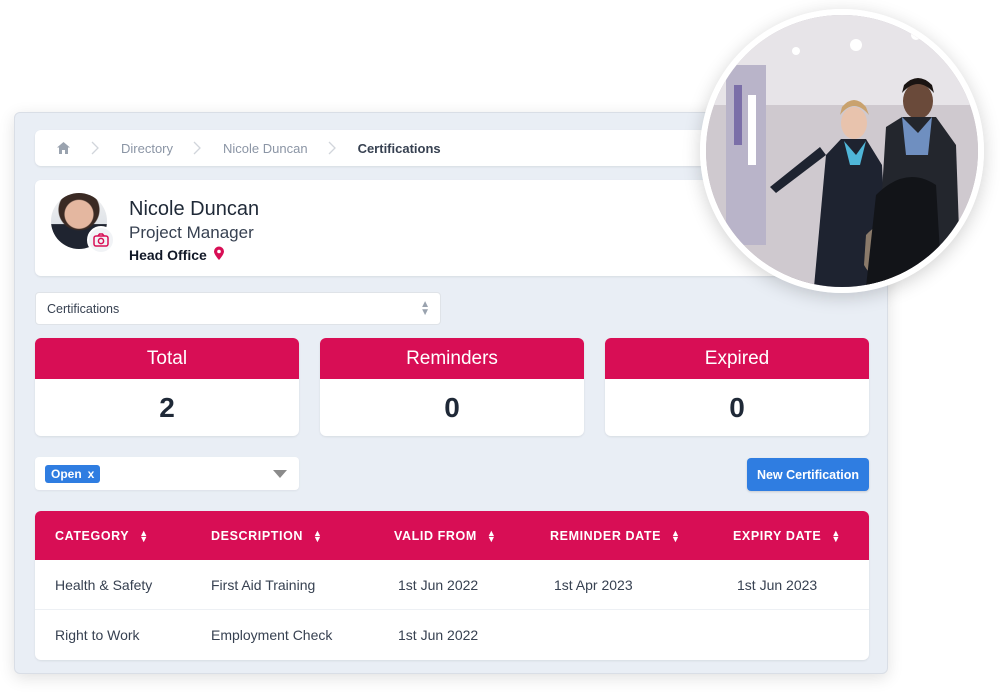 Image resolution: width=1000 pixels, height=700 pixels. Describe the element at coordinates (606, 535) in the screenshot. I see `column-header-label: REMINDER DATE` at that location.